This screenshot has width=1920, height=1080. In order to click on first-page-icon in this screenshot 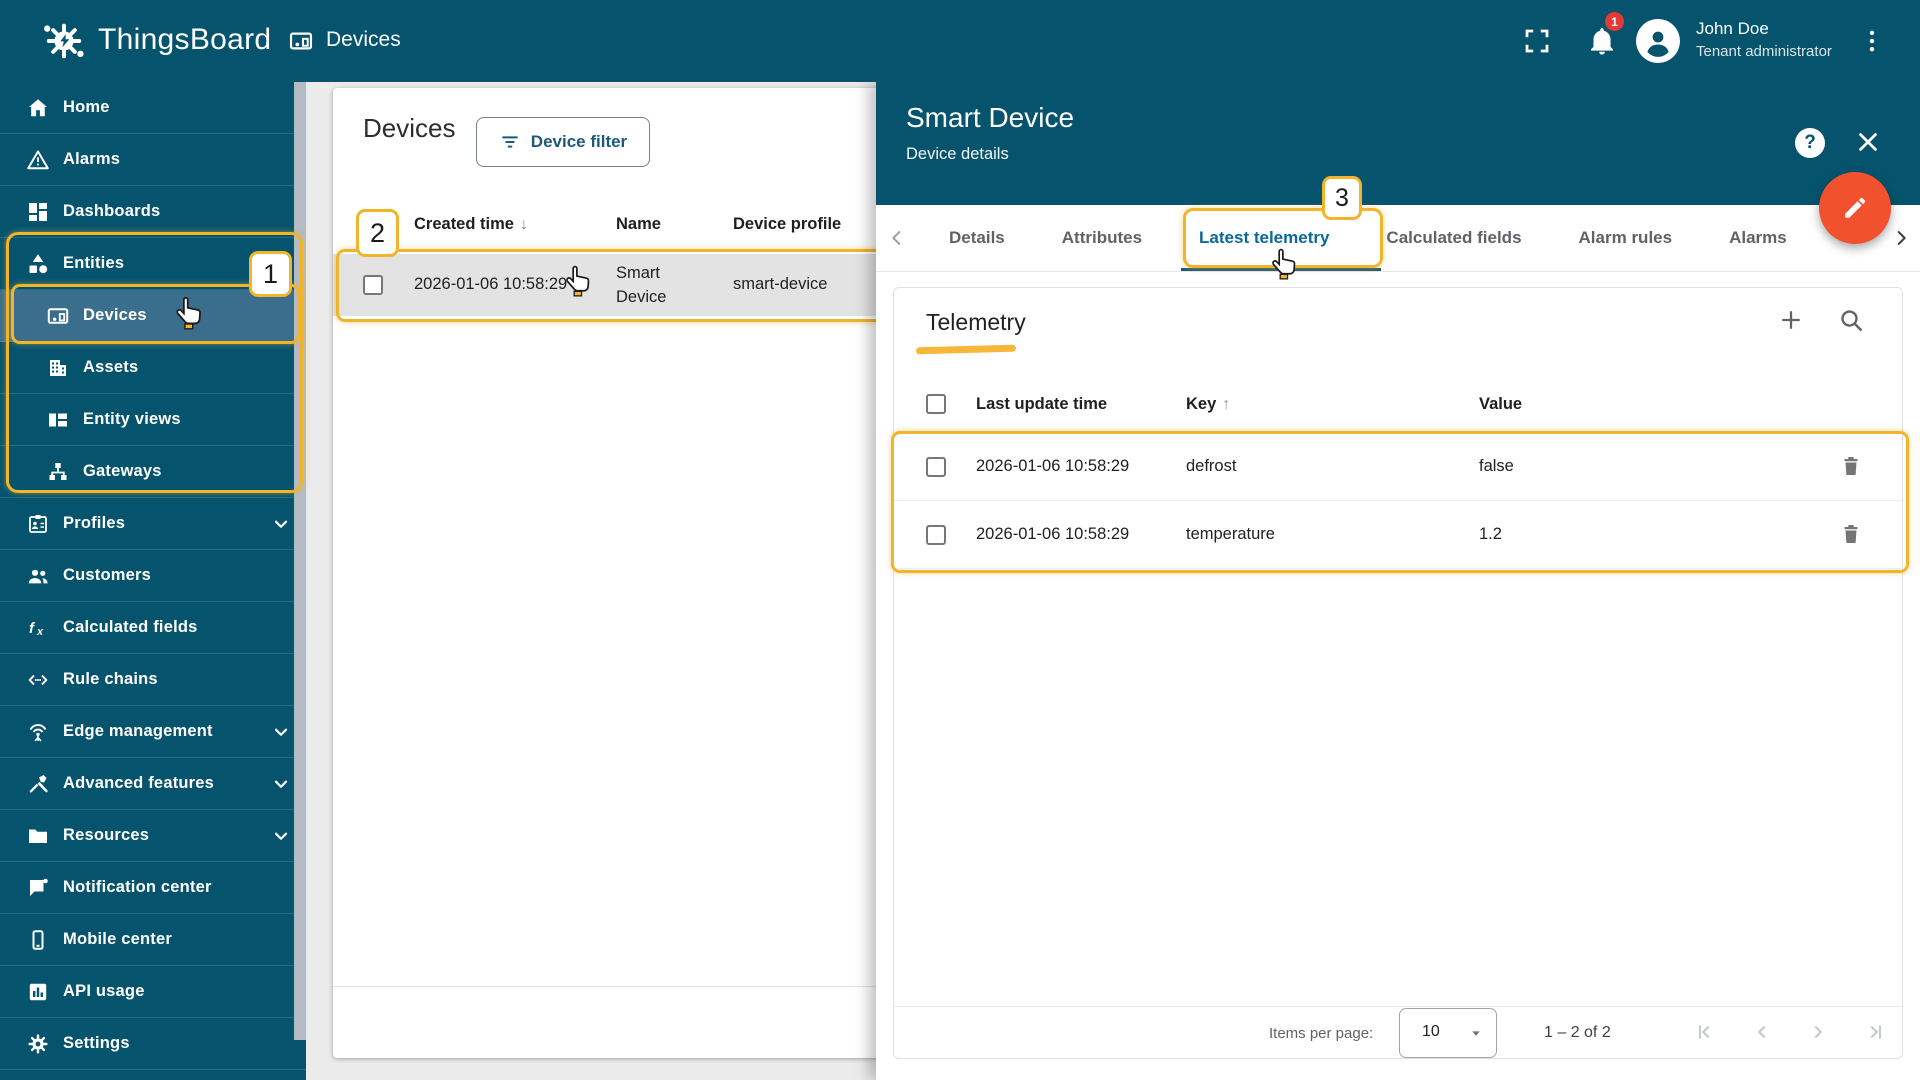, I will do `click(1706, 1032)`.